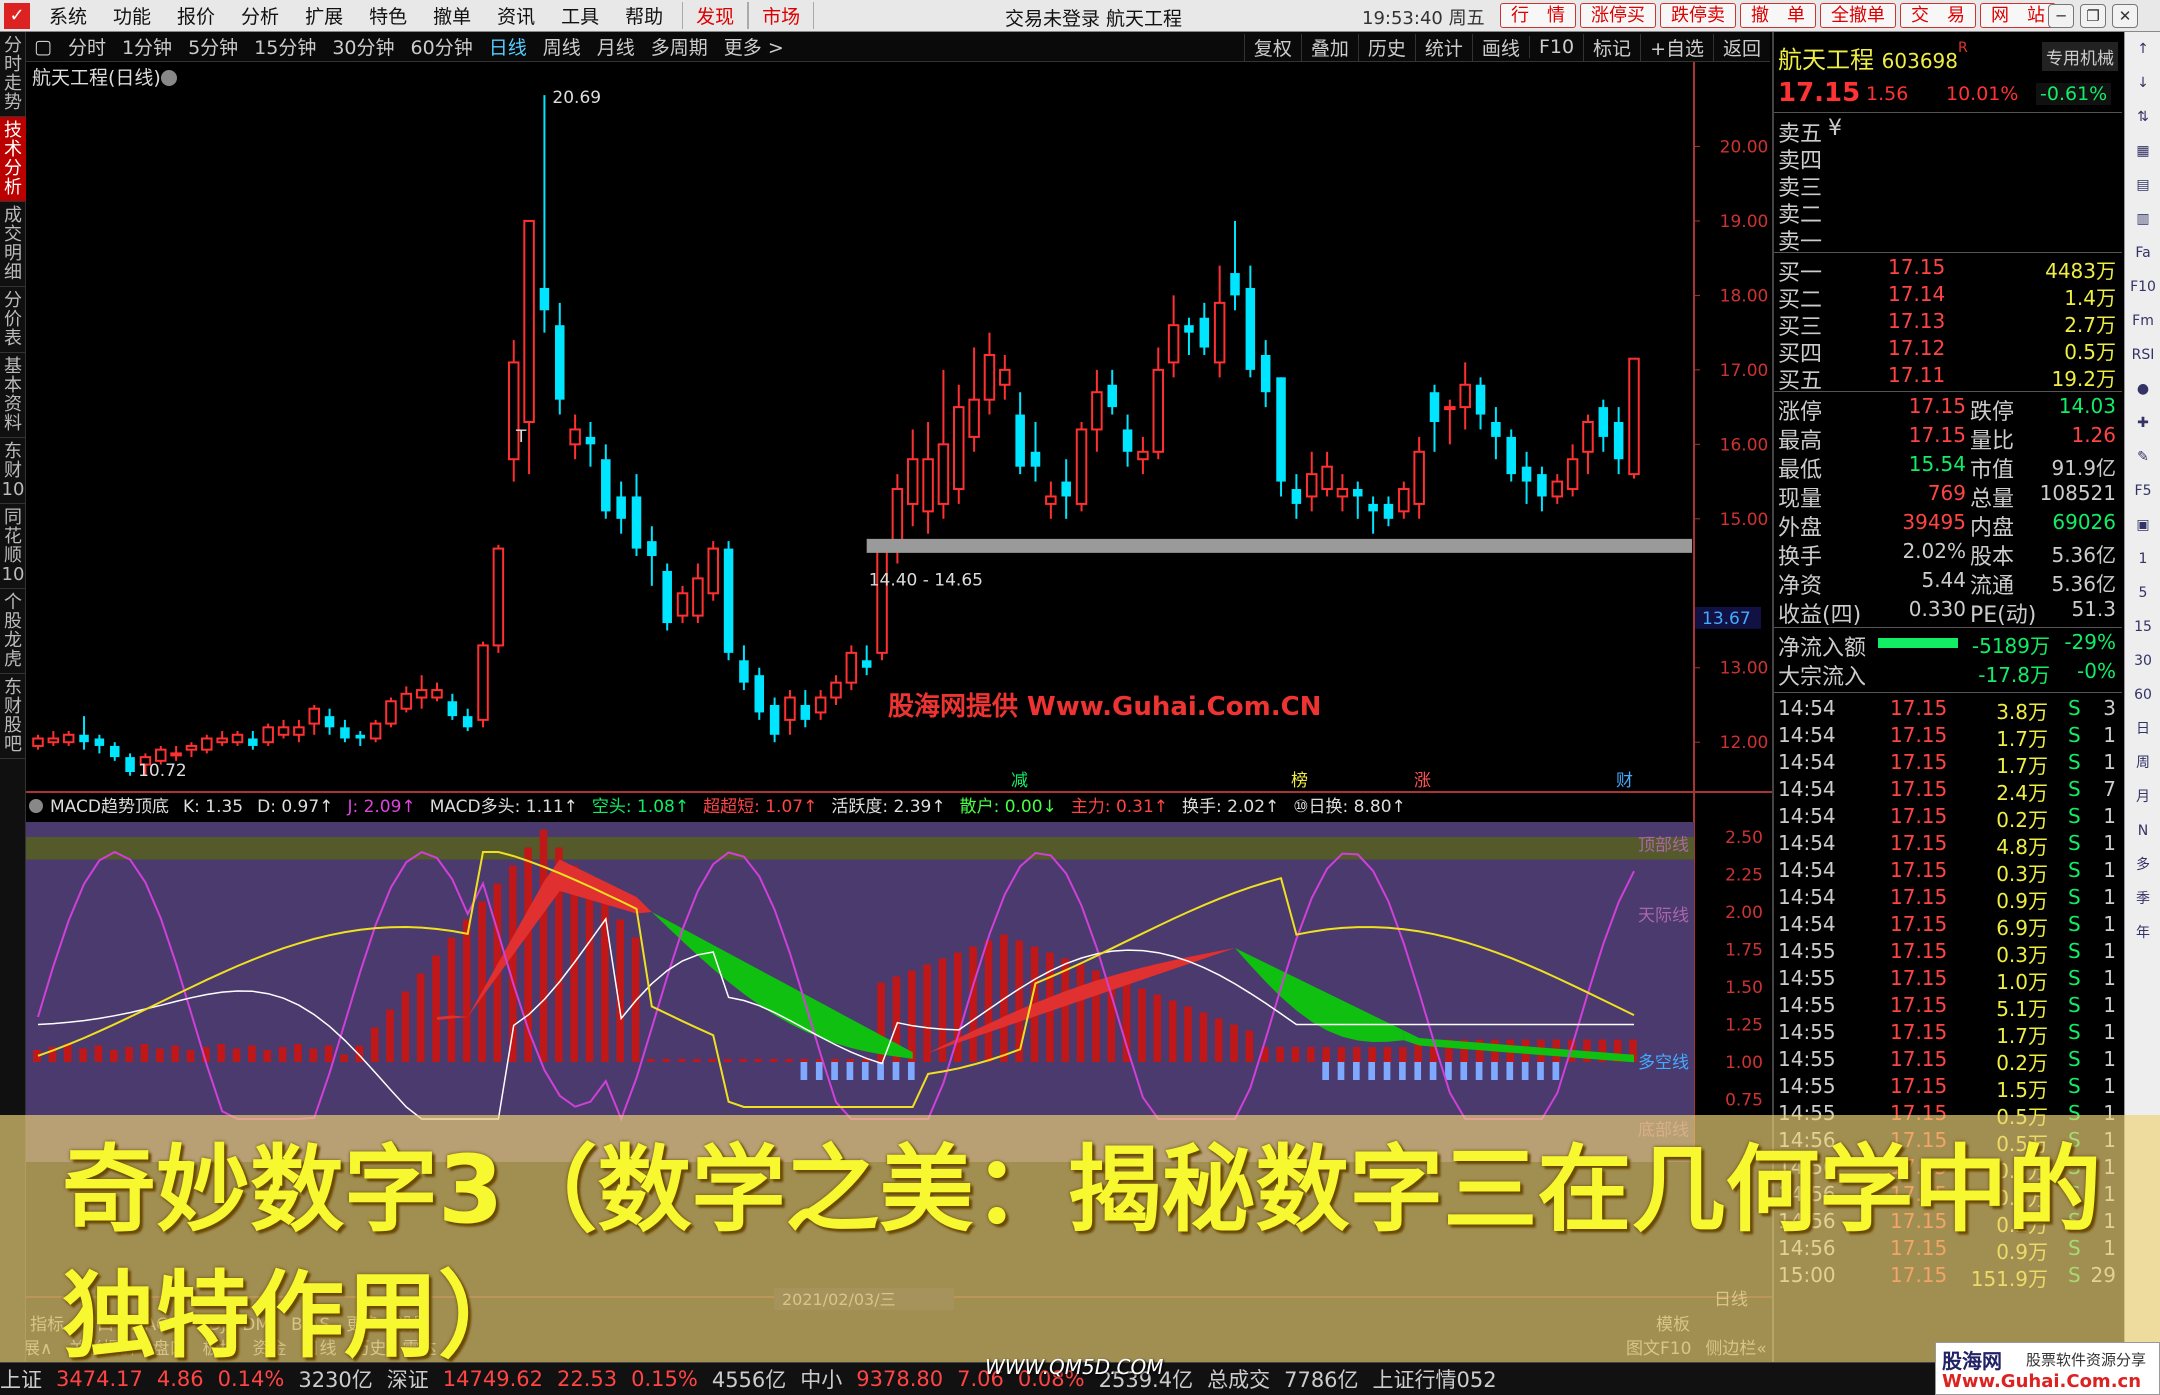 Image resolution: width=2160 pixels, height=1395 pixels. What do you see at coordinates (2142, 899) in the screenshot?
I see `side-icon-25: 季` at bounding box center [2142, 899].